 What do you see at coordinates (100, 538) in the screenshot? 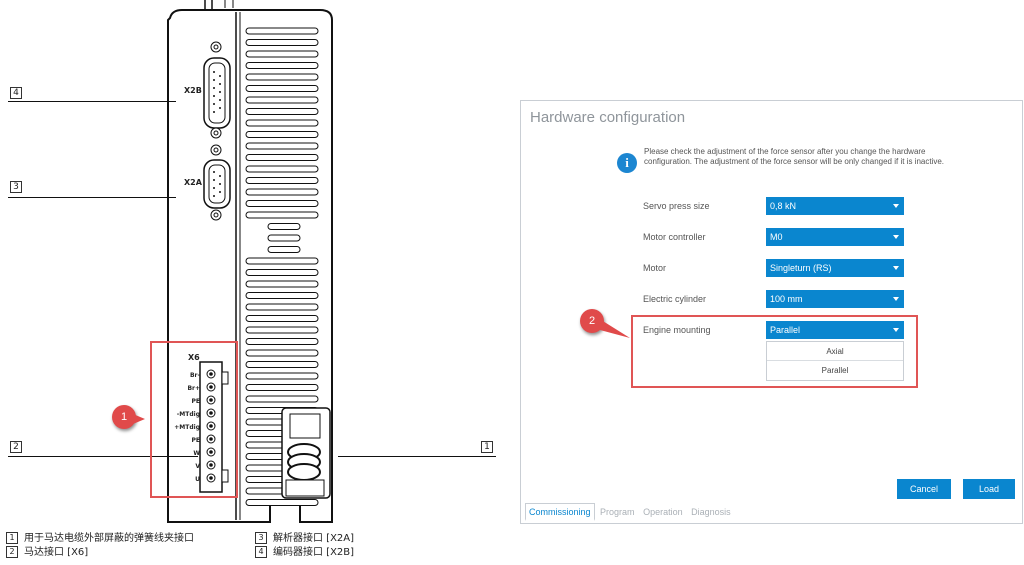
I see `legend-item-1: 1 用于马达电缆外部屏蔽的弹簧线夹接口` at bounding box center [100, 538].